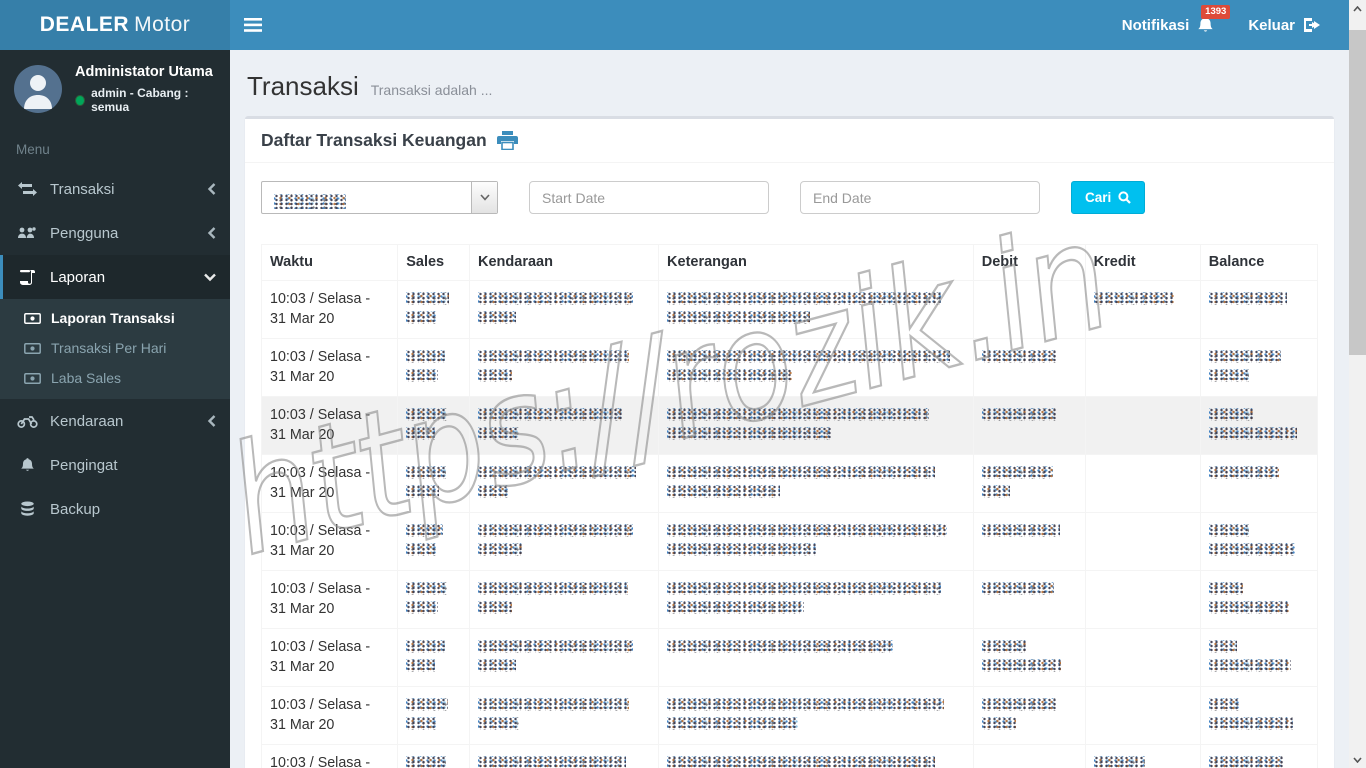 This screenshot has height=768, width=1366. I want to click on scrollbar-thumb, so click(1357, 192).